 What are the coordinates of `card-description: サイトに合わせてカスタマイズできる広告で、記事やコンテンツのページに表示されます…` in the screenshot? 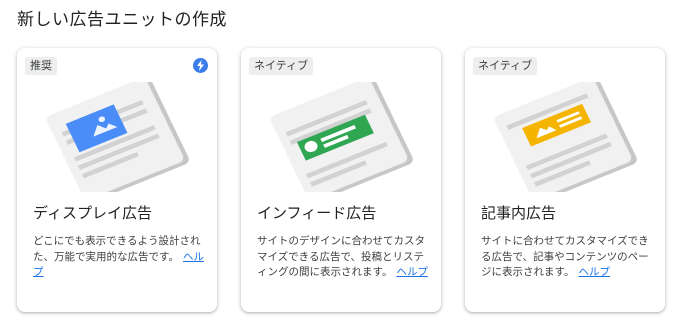 It's located at (565, 256).